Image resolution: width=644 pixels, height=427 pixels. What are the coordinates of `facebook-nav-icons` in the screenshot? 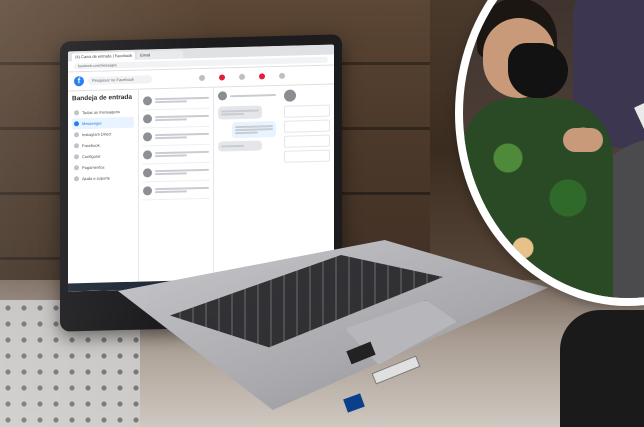 It's located at (242, 77).